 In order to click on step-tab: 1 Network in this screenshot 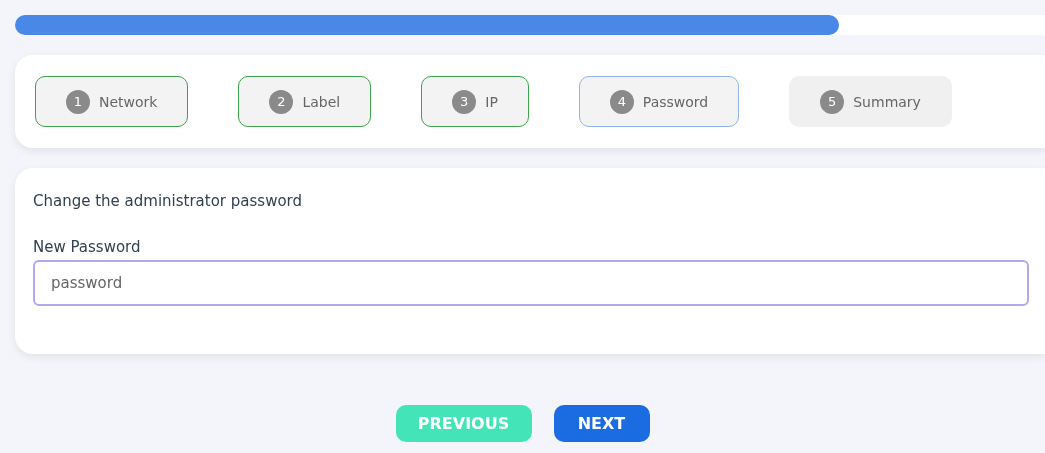, I will do `click(112, 101)`.